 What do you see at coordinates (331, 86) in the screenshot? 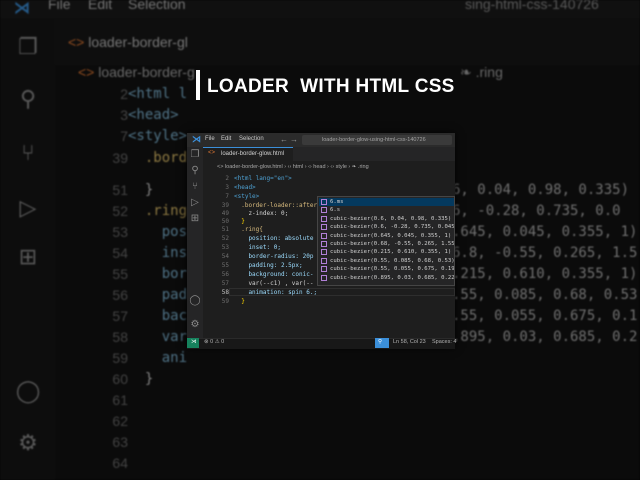
I see `headline-title: LOADER WITH HTML CSS` at bounding box center [331, 86].